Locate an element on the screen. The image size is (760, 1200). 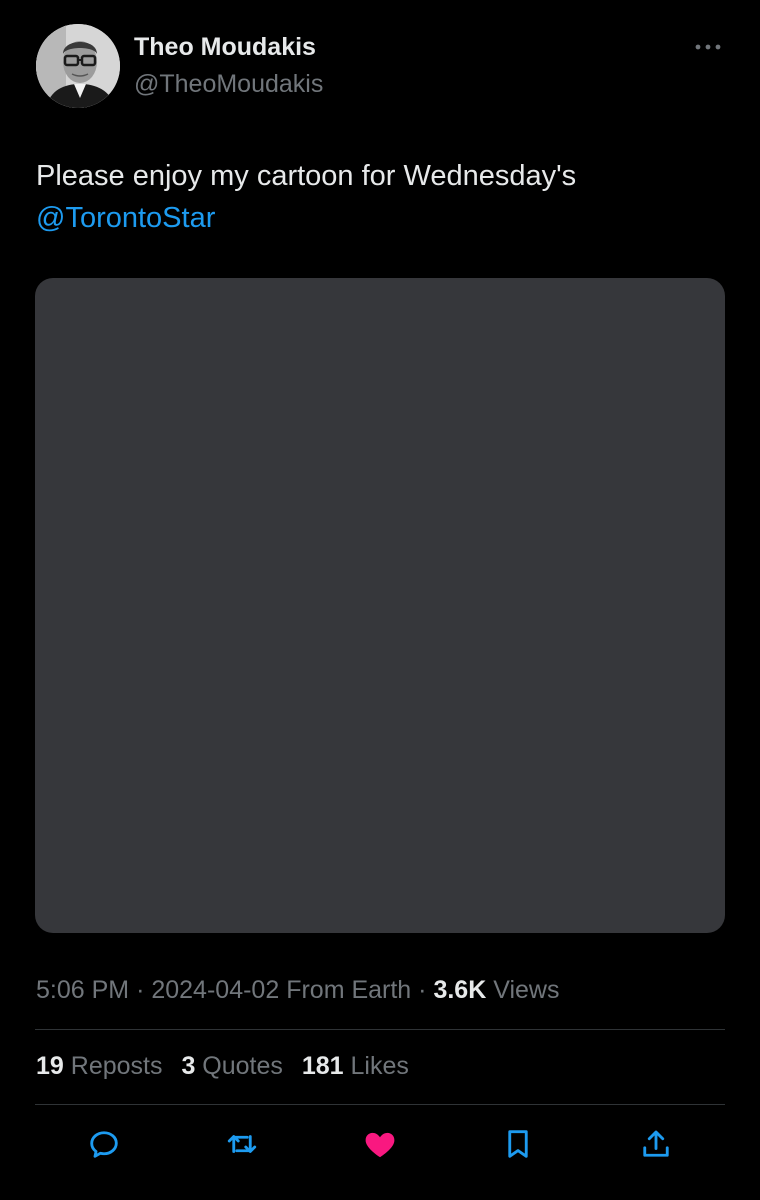
avatar is located at coordinates (78, 66).